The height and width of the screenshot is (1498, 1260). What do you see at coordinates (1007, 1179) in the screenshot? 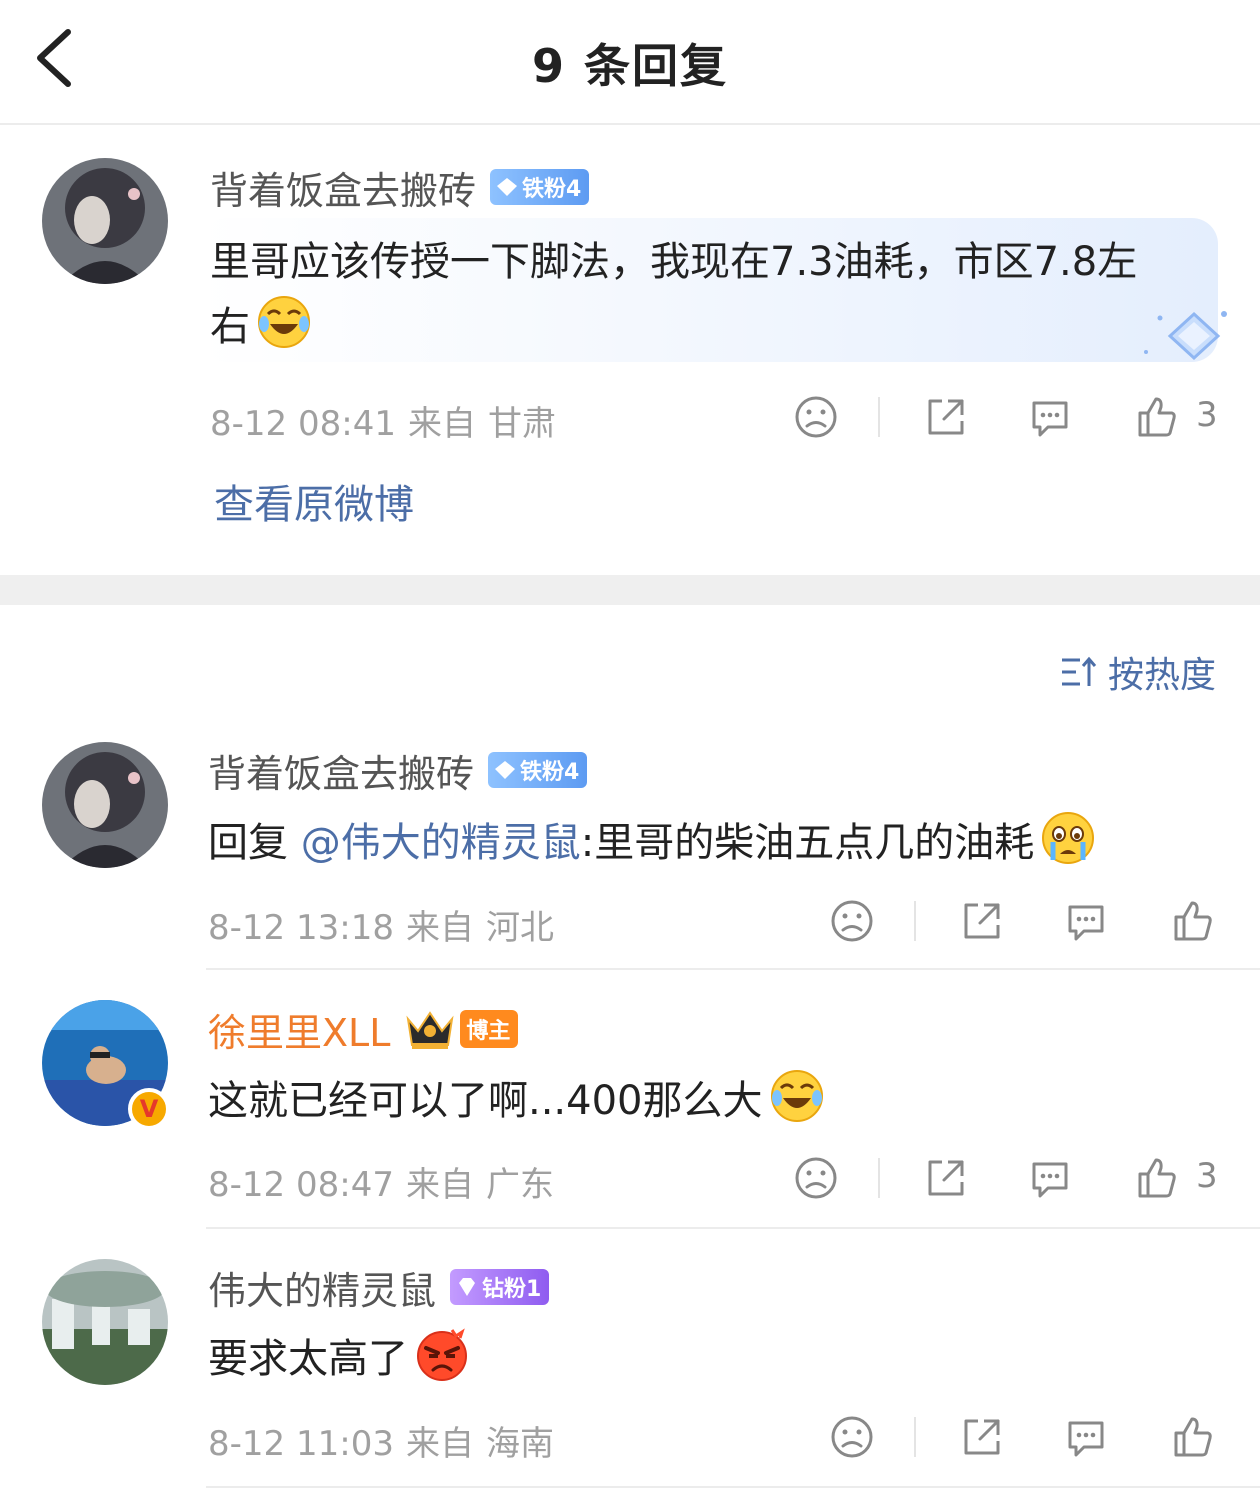
I see `reply-actions: 3` at bounding box center [1007, 1179].